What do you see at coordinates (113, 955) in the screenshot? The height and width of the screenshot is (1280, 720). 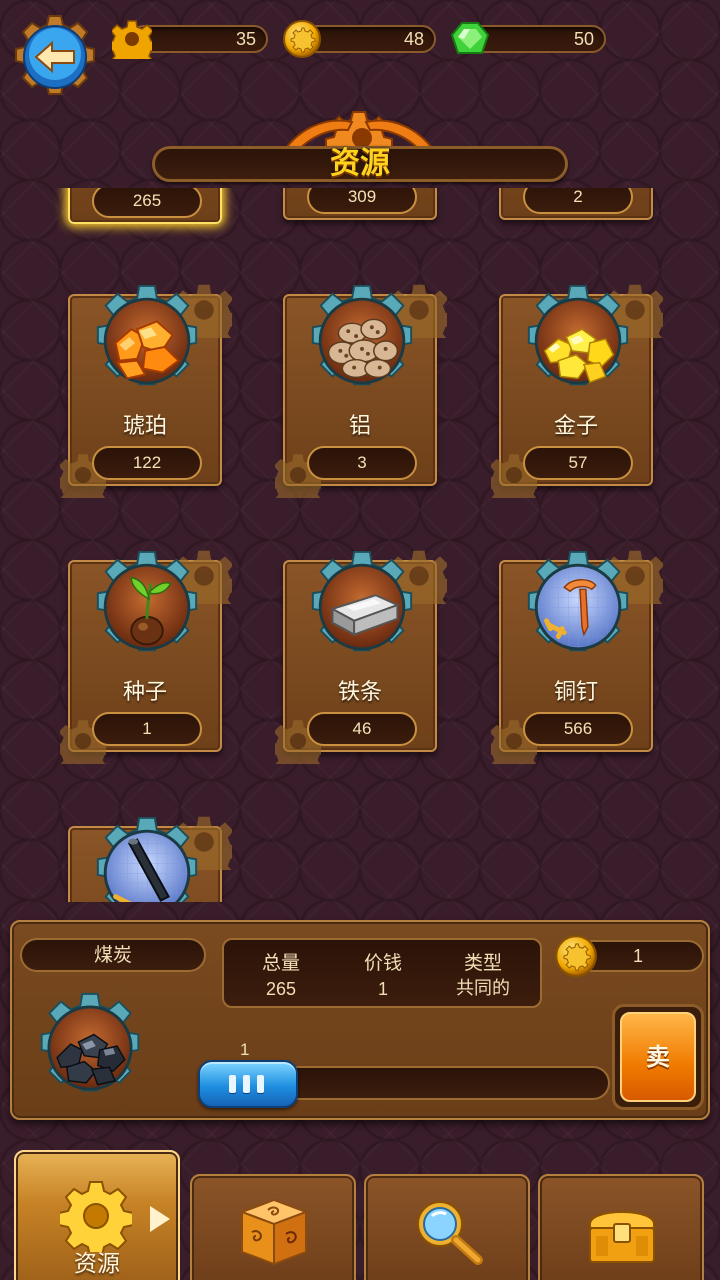 I see `selected-resource-name: 煤炭` at bounding box center [113, 955].